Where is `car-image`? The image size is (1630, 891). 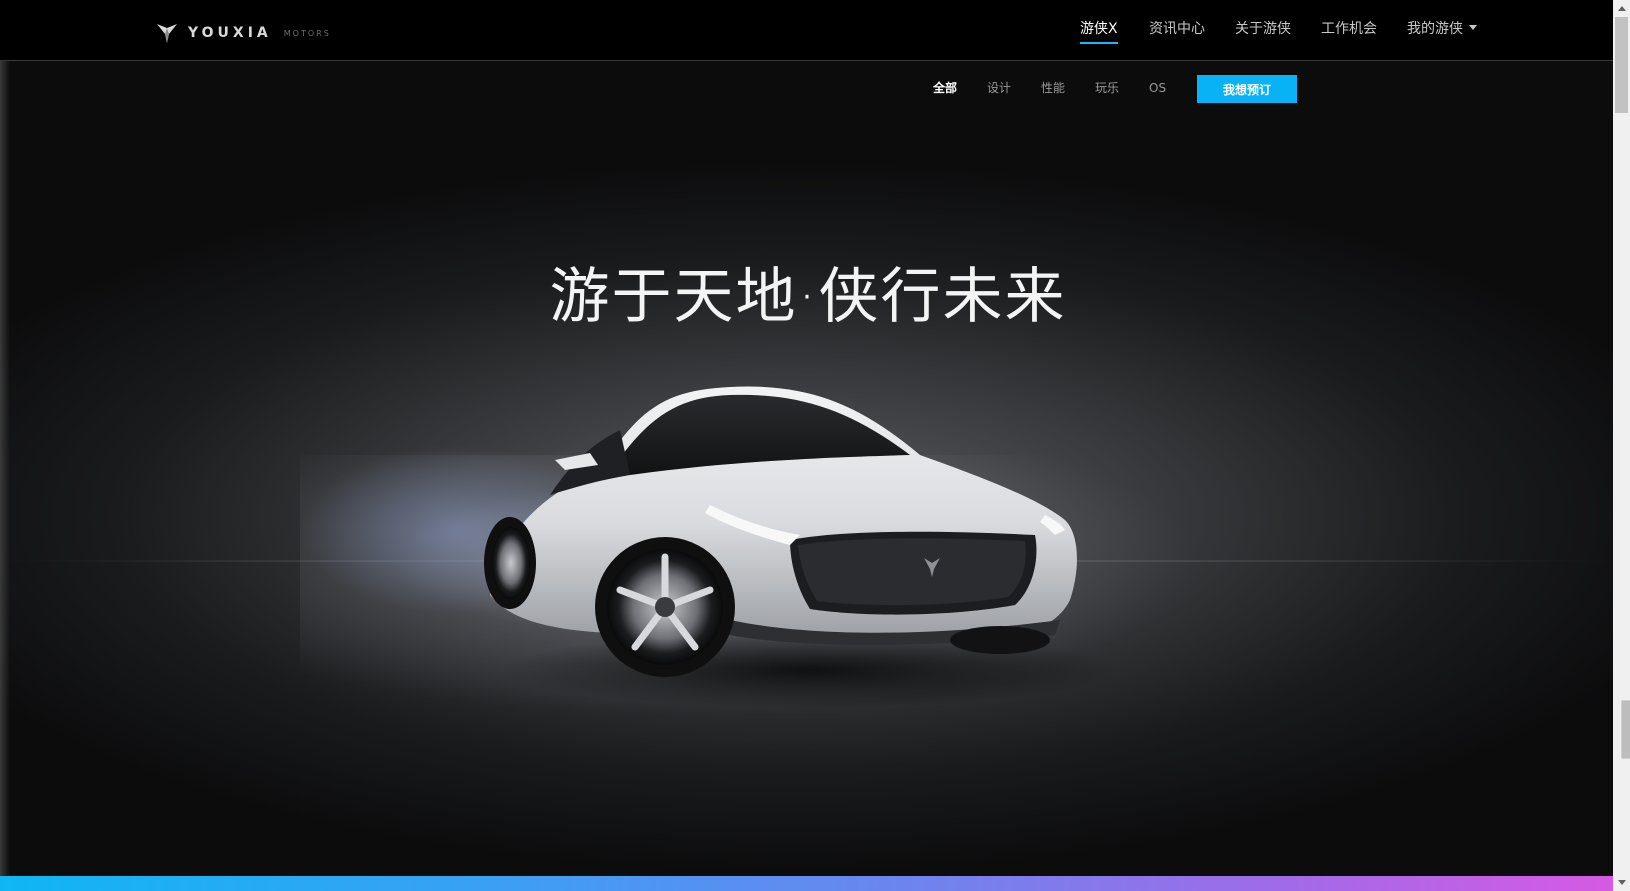 car-image is located at coordinates (802, 547).